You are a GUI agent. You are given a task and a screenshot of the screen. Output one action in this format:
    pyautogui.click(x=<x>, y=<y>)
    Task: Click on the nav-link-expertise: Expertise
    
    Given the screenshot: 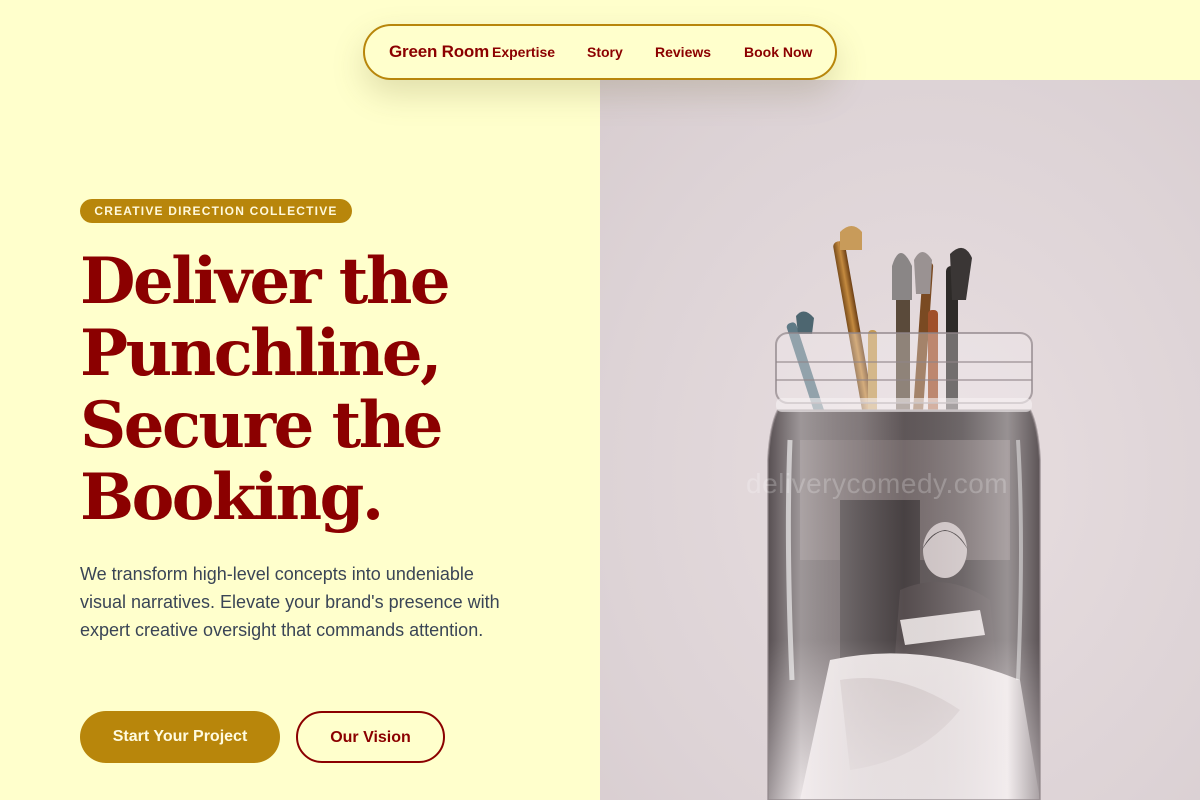 What is the action you would take?
    pyautogui.click(x=523, y=52)
    